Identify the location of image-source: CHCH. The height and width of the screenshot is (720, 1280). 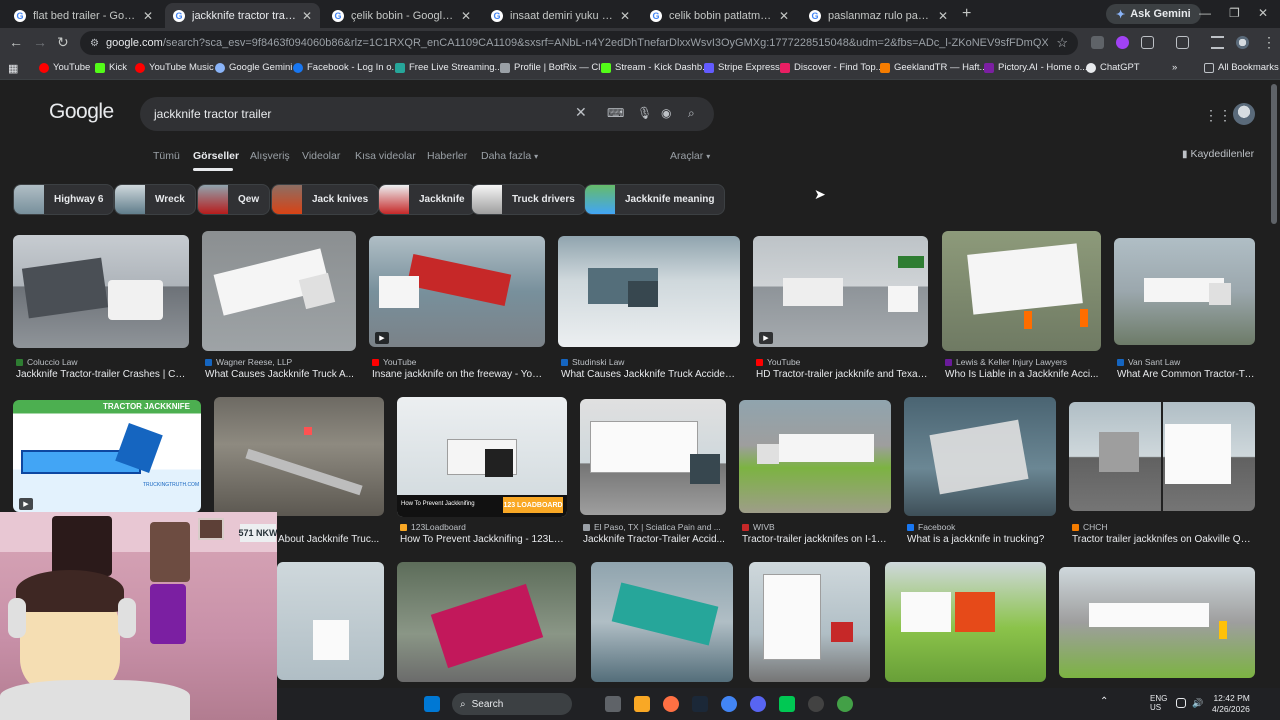
(1090, 527).